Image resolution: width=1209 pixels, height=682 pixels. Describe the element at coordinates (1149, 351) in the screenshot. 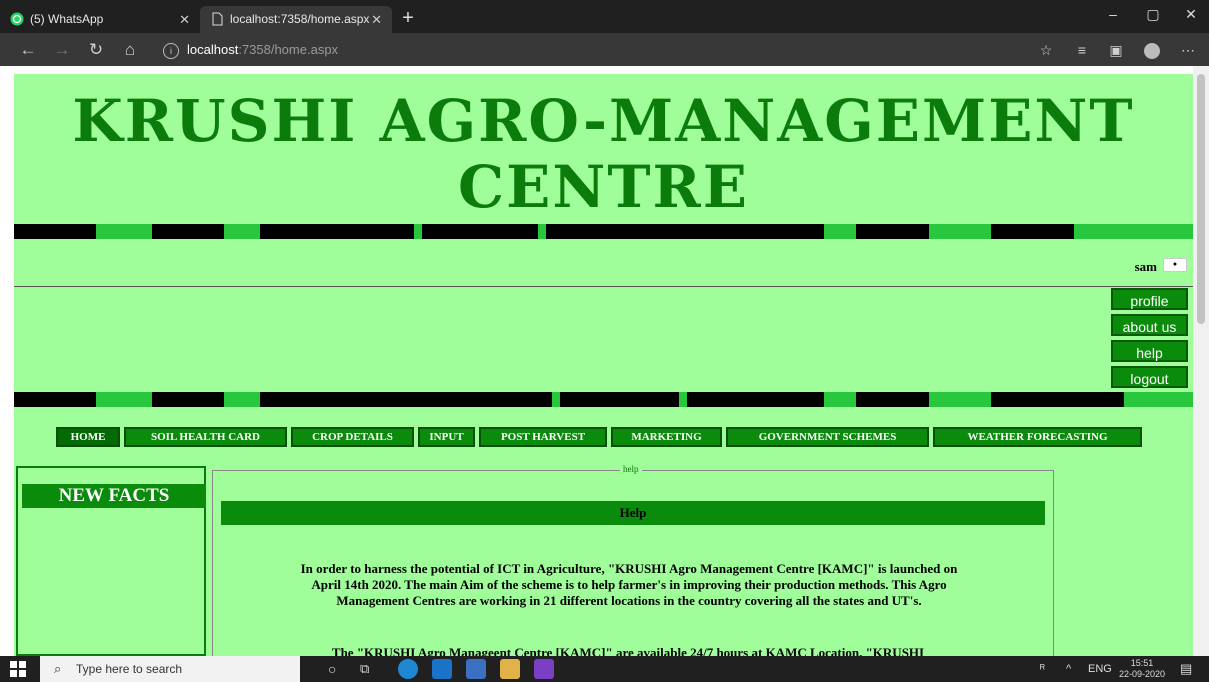

I see `help-button: help` at that location.